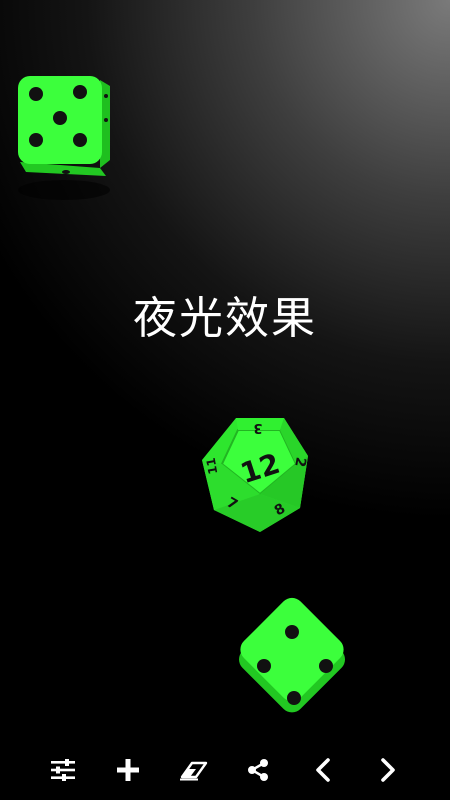 The width and height of the screenshot is (450, 800). Describe the element at coordinates (388, 770) in the screenshot. I see `chevron-right-icon` at that location.